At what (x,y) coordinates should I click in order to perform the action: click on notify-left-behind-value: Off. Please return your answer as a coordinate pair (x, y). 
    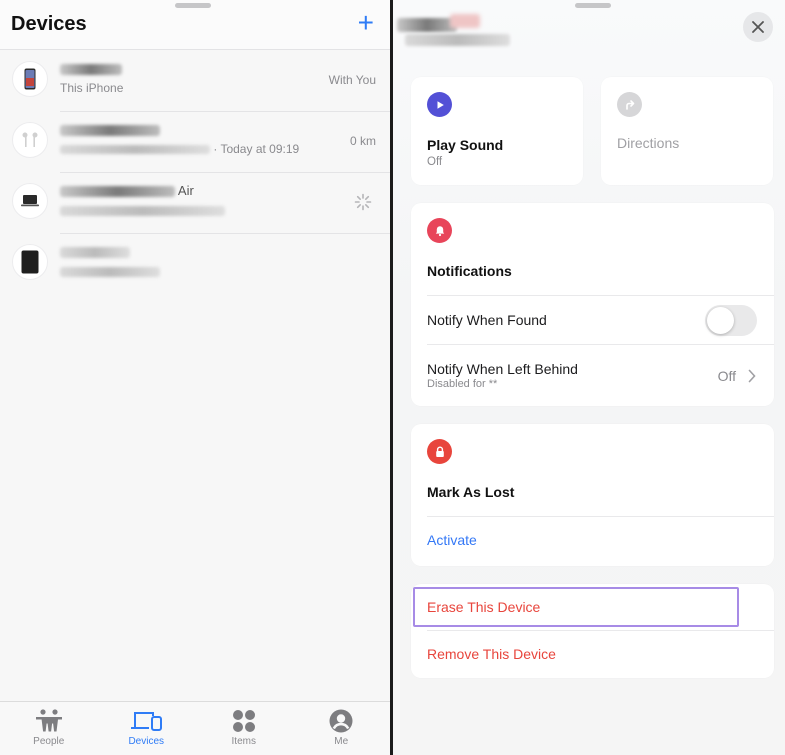
    Looking at the image, I should click on (726, 376).